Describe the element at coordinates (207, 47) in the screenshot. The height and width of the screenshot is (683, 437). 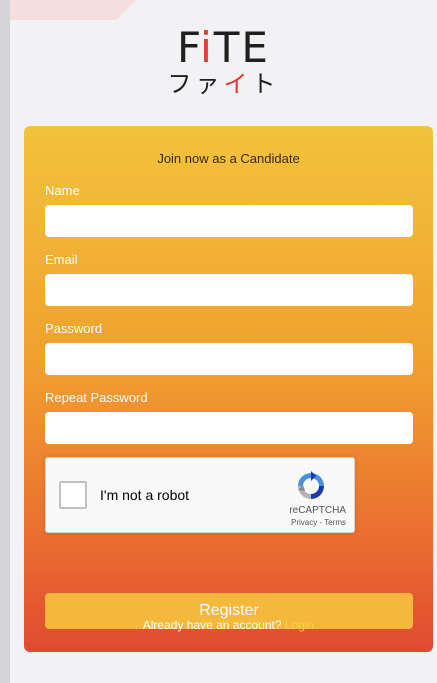
I see `logo-letter-i: i` at that location.